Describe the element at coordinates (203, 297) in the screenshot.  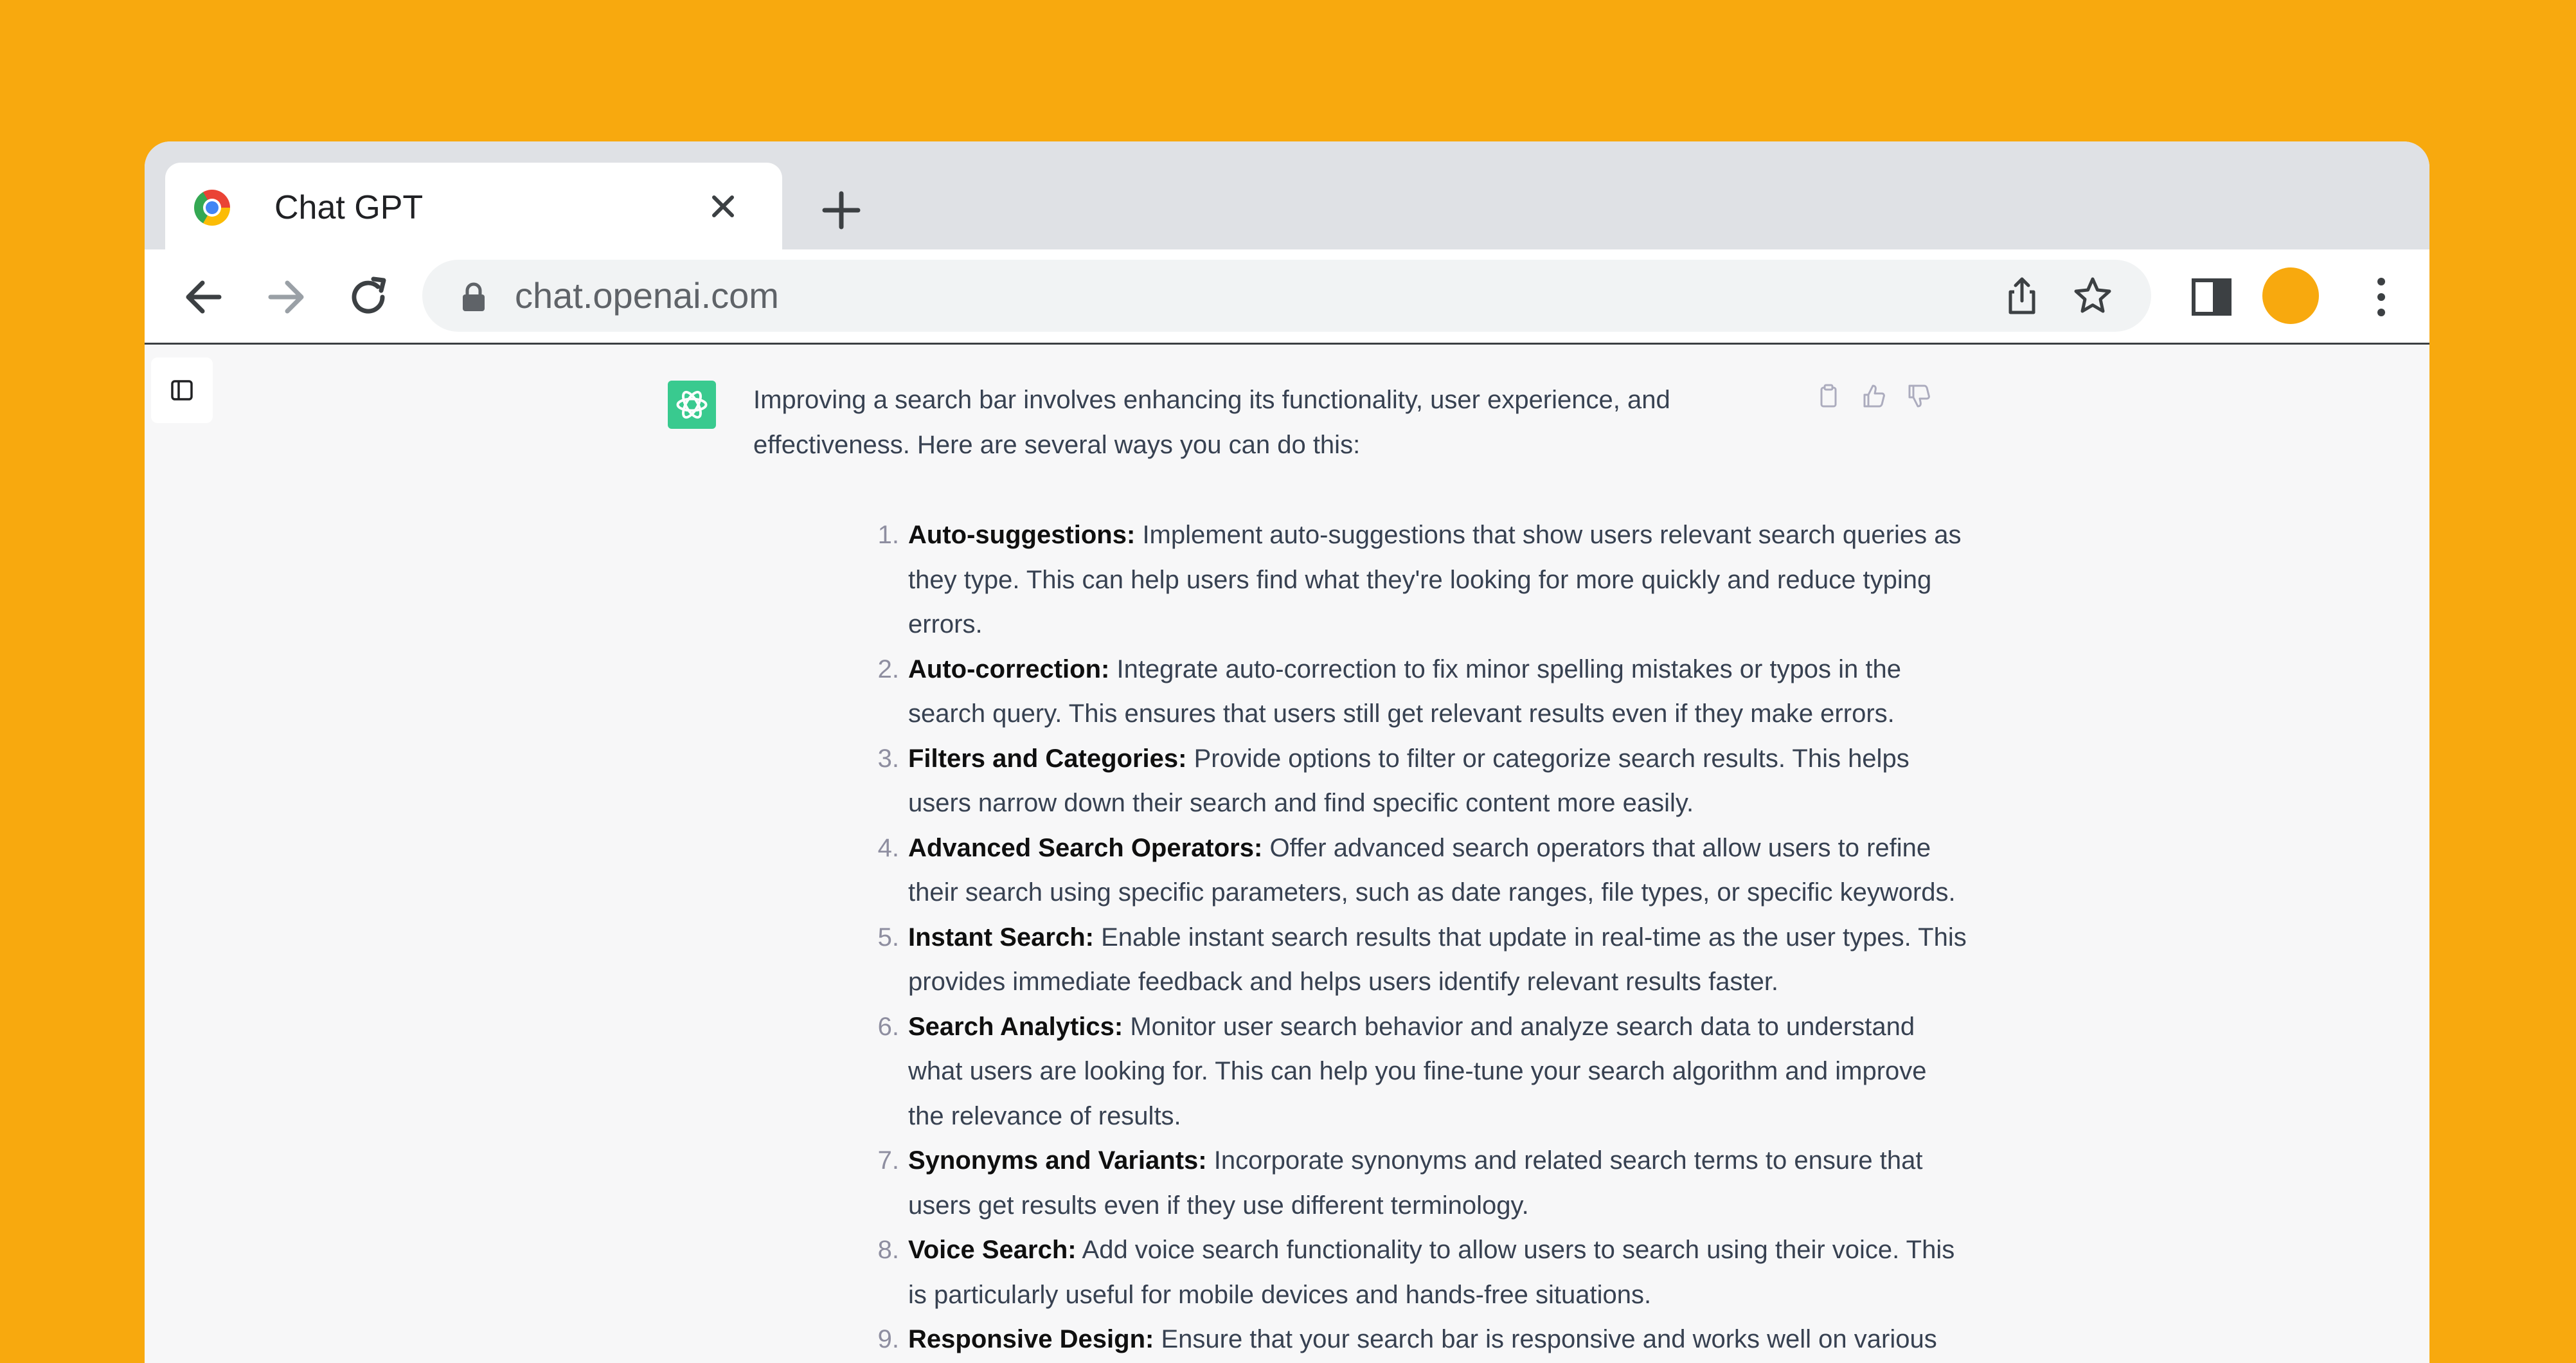
I see `back-arrow-icon` at that location.